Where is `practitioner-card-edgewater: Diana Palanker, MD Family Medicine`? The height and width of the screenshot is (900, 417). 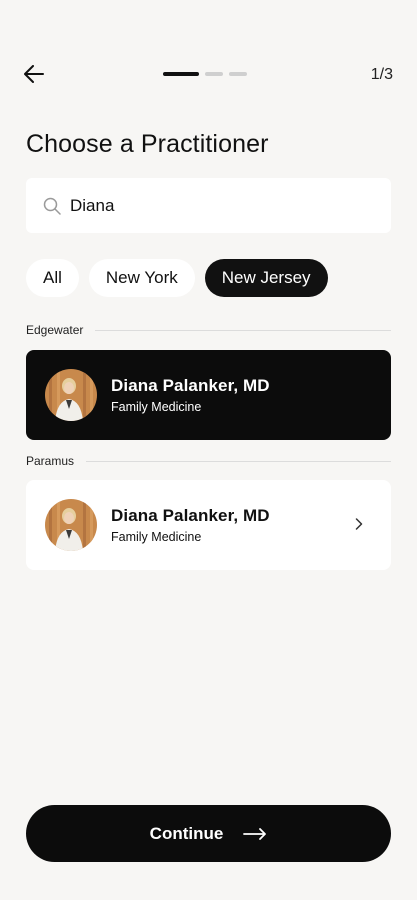
practitioner-card-edgewater: Diana Palanker, MD Family Medicine is located at coordinates (208, 395).